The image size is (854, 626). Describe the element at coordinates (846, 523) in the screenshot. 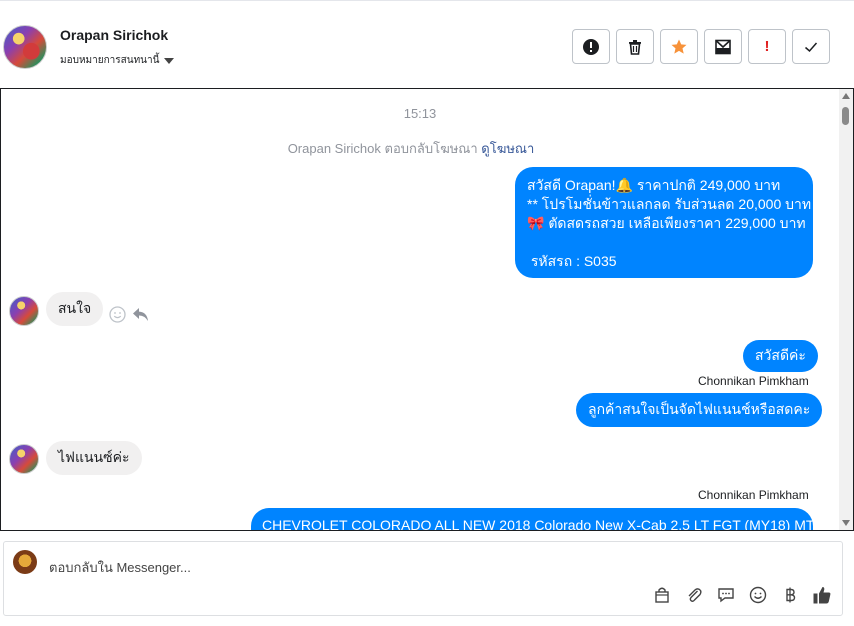

I see `scroll-down-icon` at that location.